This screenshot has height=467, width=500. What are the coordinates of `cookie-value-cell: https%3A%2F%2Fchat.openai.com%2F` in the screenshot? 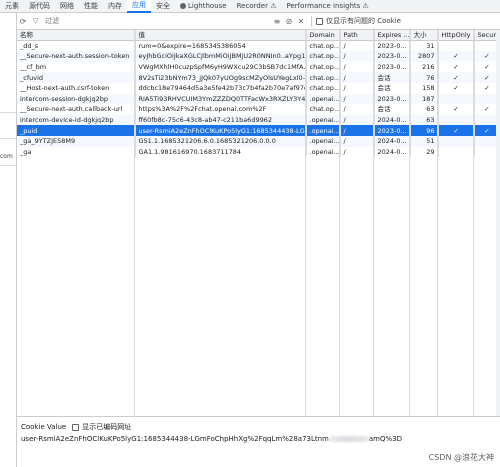 It's located at (221, 109).